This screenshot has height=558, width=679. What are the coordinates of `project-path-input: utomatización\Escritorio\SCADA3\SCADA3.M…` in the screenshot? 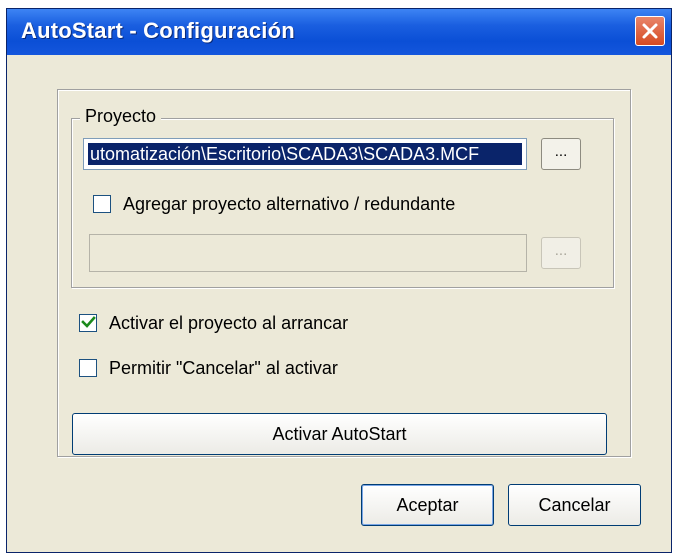 It's located at (305, 154).